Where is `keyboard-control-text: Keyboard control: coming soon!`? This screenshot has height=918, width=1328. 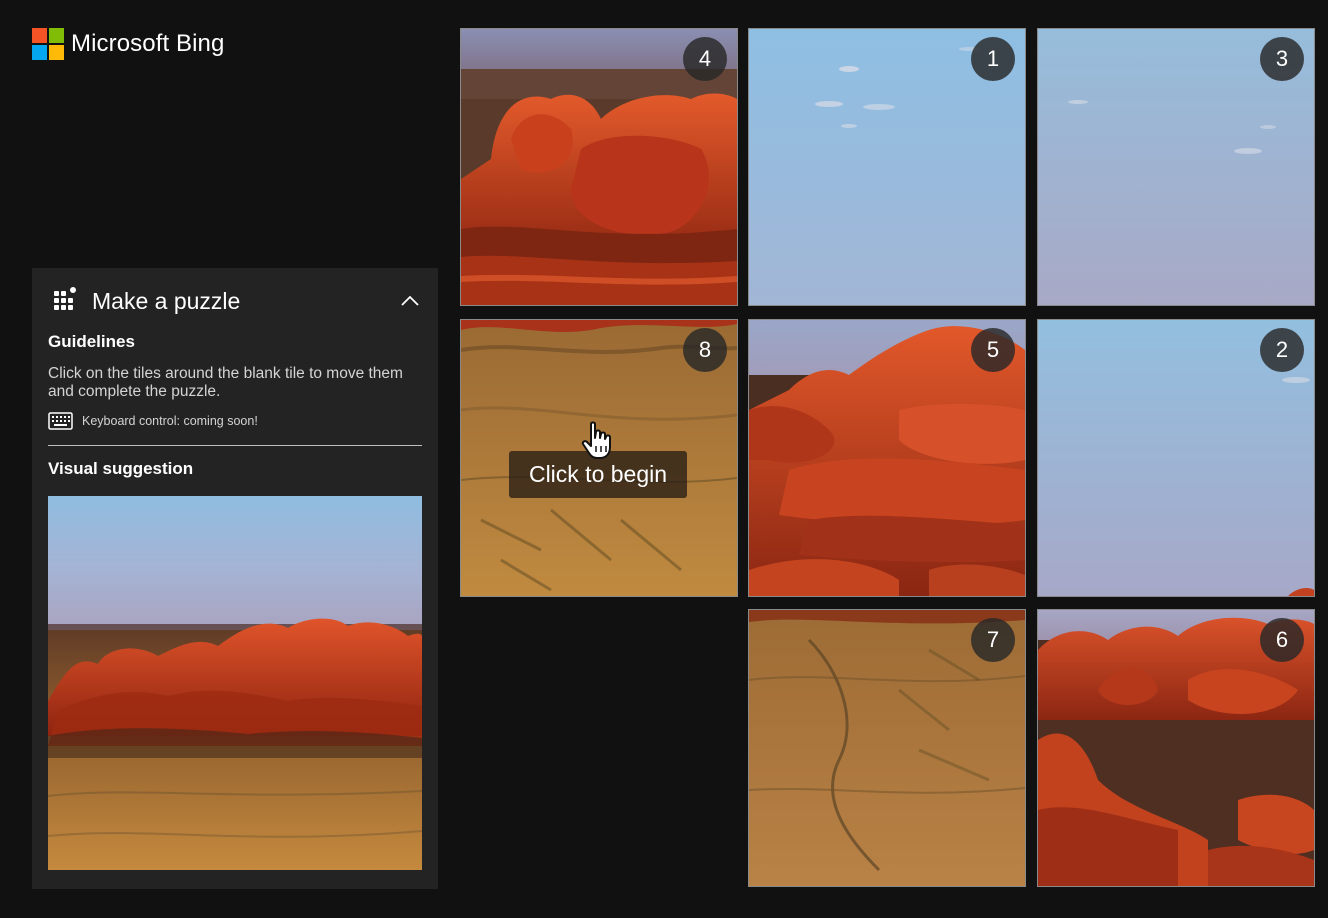 keyboard-control-text: Keyboard control: coming soon! is located at coordinates (170, 421).